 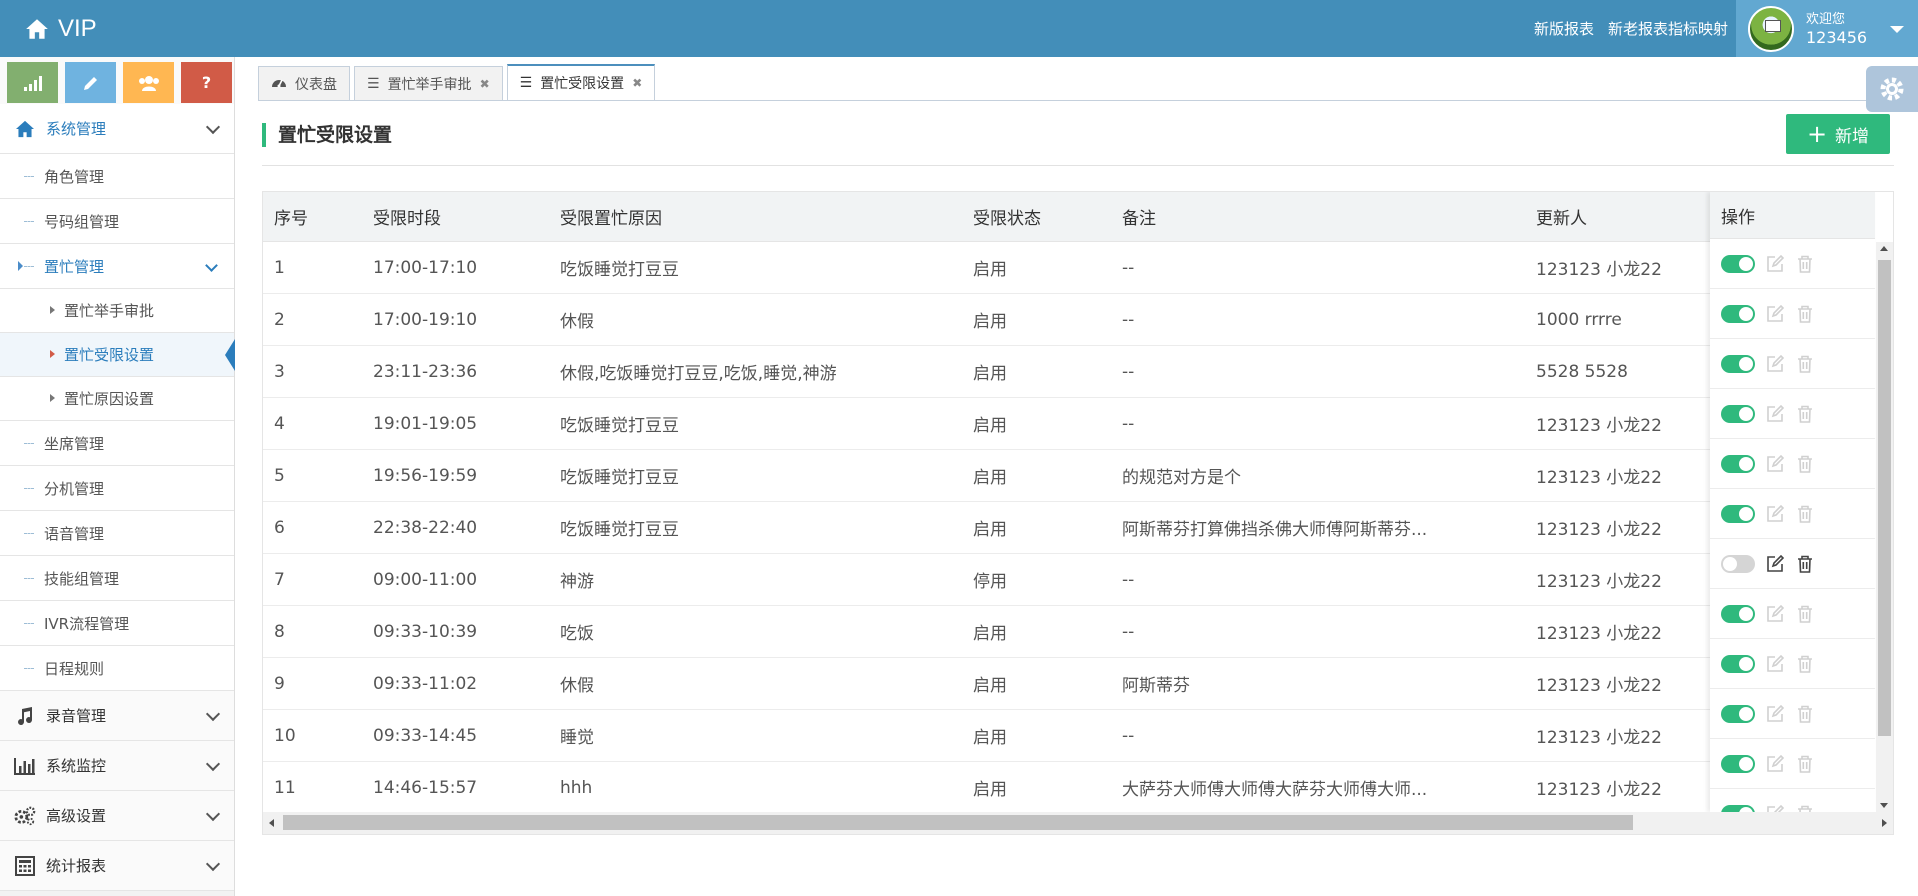 What do you see at coordinates (1078, 140) in the screenshot?
I see `page-header: 置忙受限设置 + 新增` at bounding box center [1078, 140].